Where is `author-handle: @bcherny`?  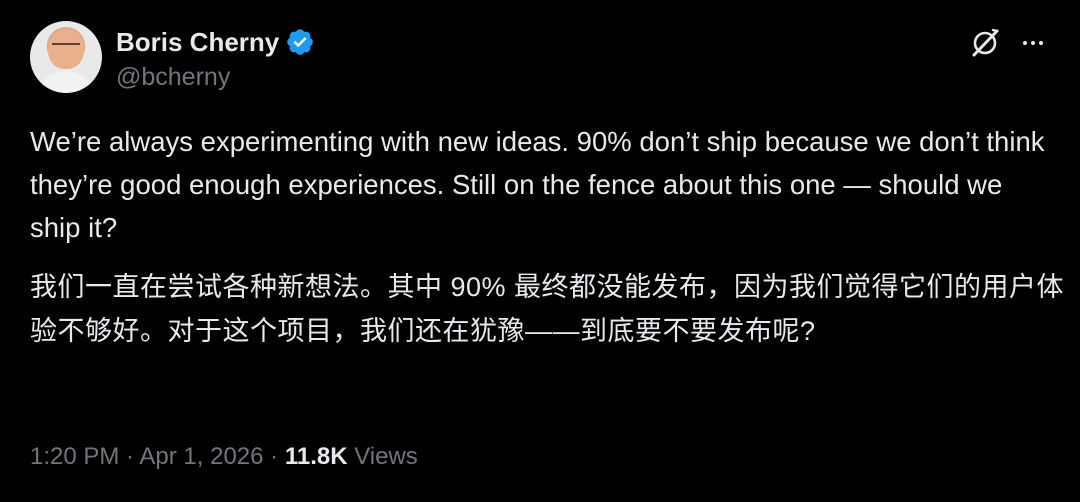 author-handle: @bcherny is located at coordinates (173, 77).